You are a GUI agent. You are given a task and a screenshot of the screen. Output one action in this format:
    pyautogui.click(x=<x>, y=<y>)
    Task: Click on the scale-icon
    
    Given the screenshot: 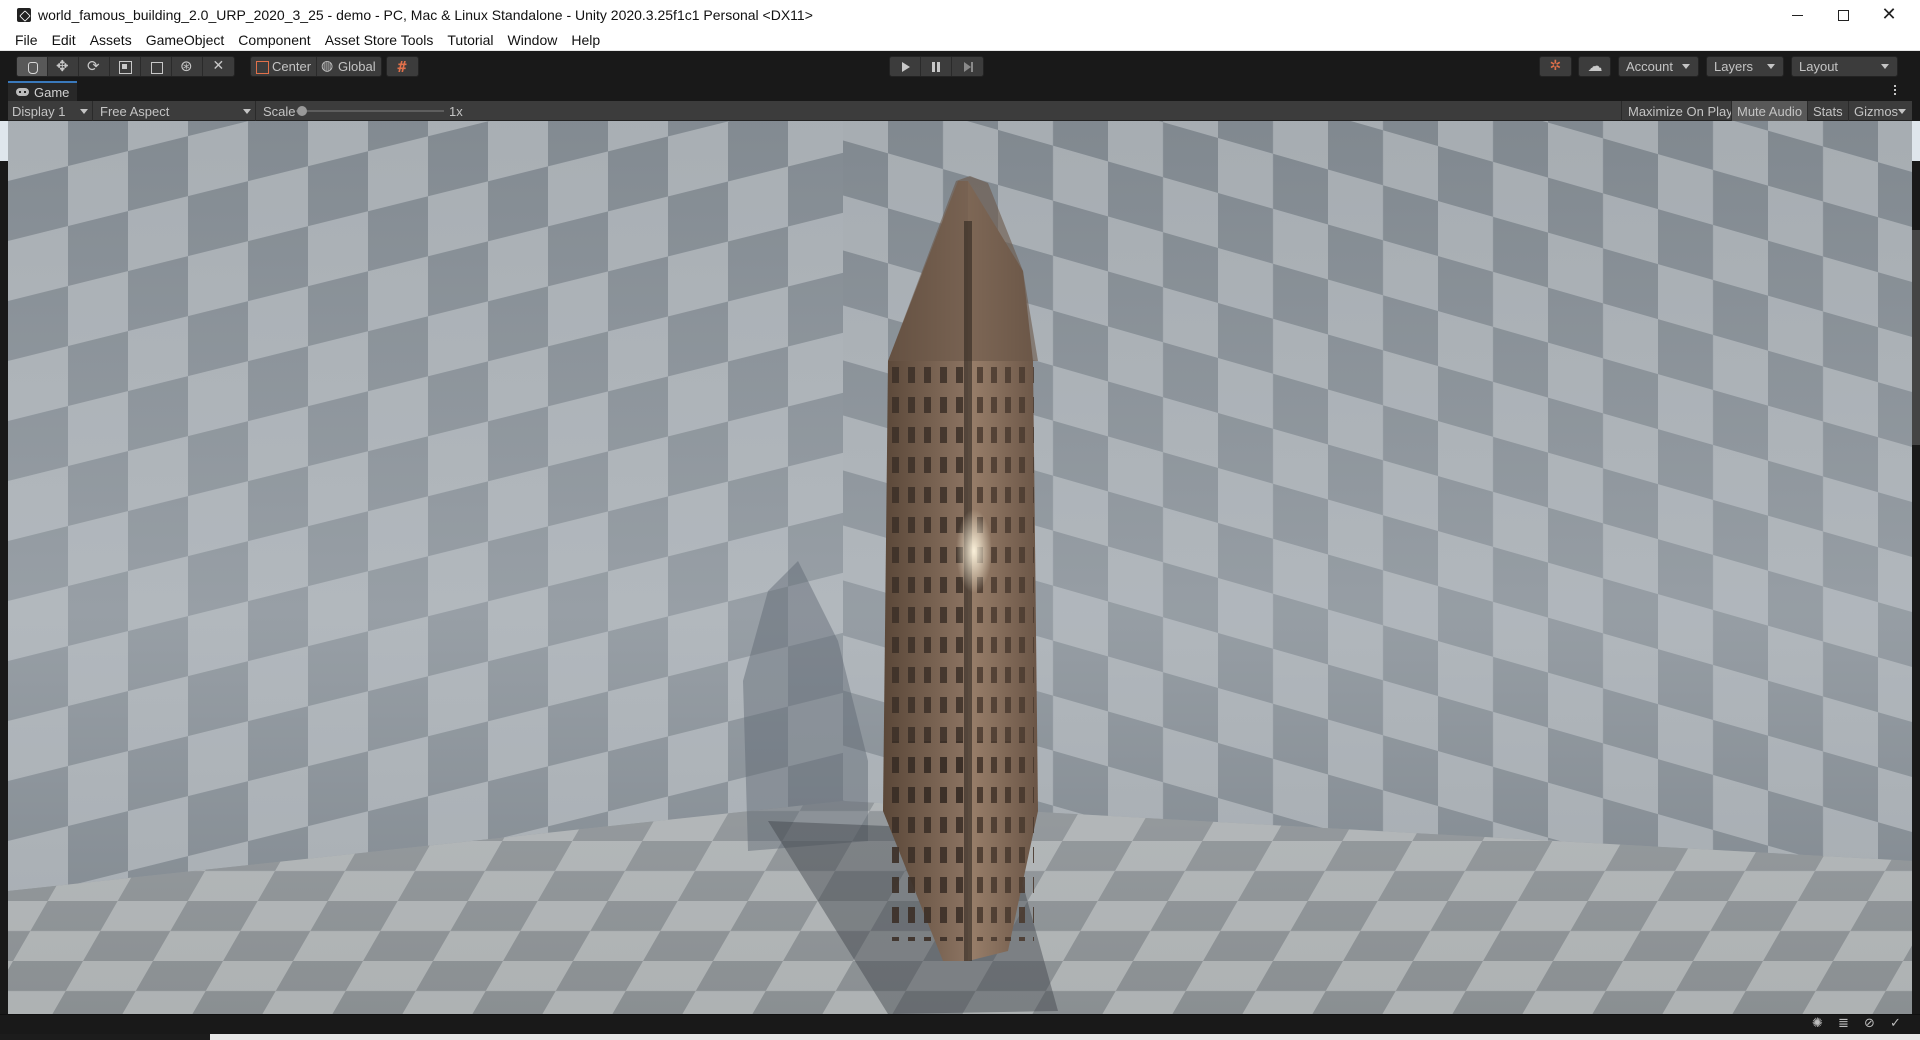 What is the action you would take?
    pyautogui.click(x=125, y=67)
    